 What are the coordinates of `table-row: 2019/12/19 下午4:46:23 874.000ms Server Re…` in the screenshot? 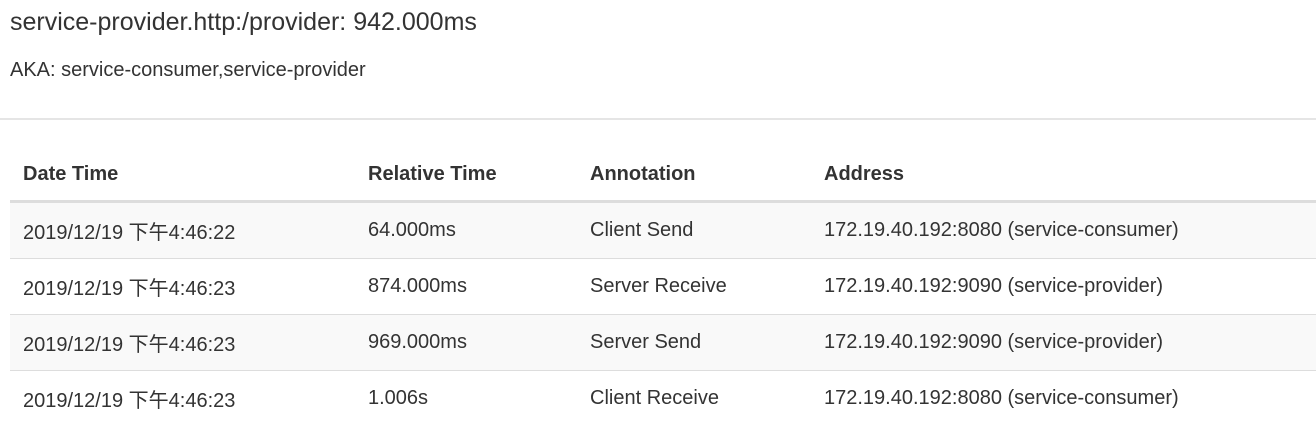 It's located at (663, 286).